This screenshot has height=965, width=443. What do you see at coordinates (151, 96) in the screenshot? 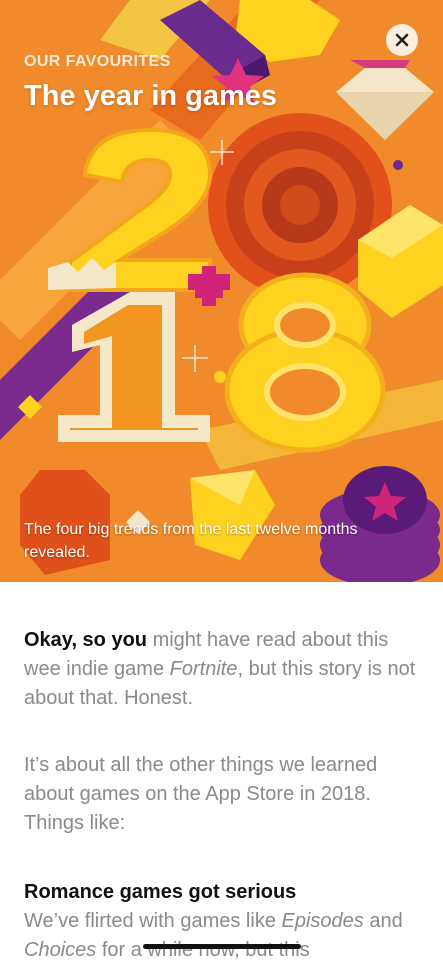
I see `hero-title: The year in games` at bounding box center [151, 96].